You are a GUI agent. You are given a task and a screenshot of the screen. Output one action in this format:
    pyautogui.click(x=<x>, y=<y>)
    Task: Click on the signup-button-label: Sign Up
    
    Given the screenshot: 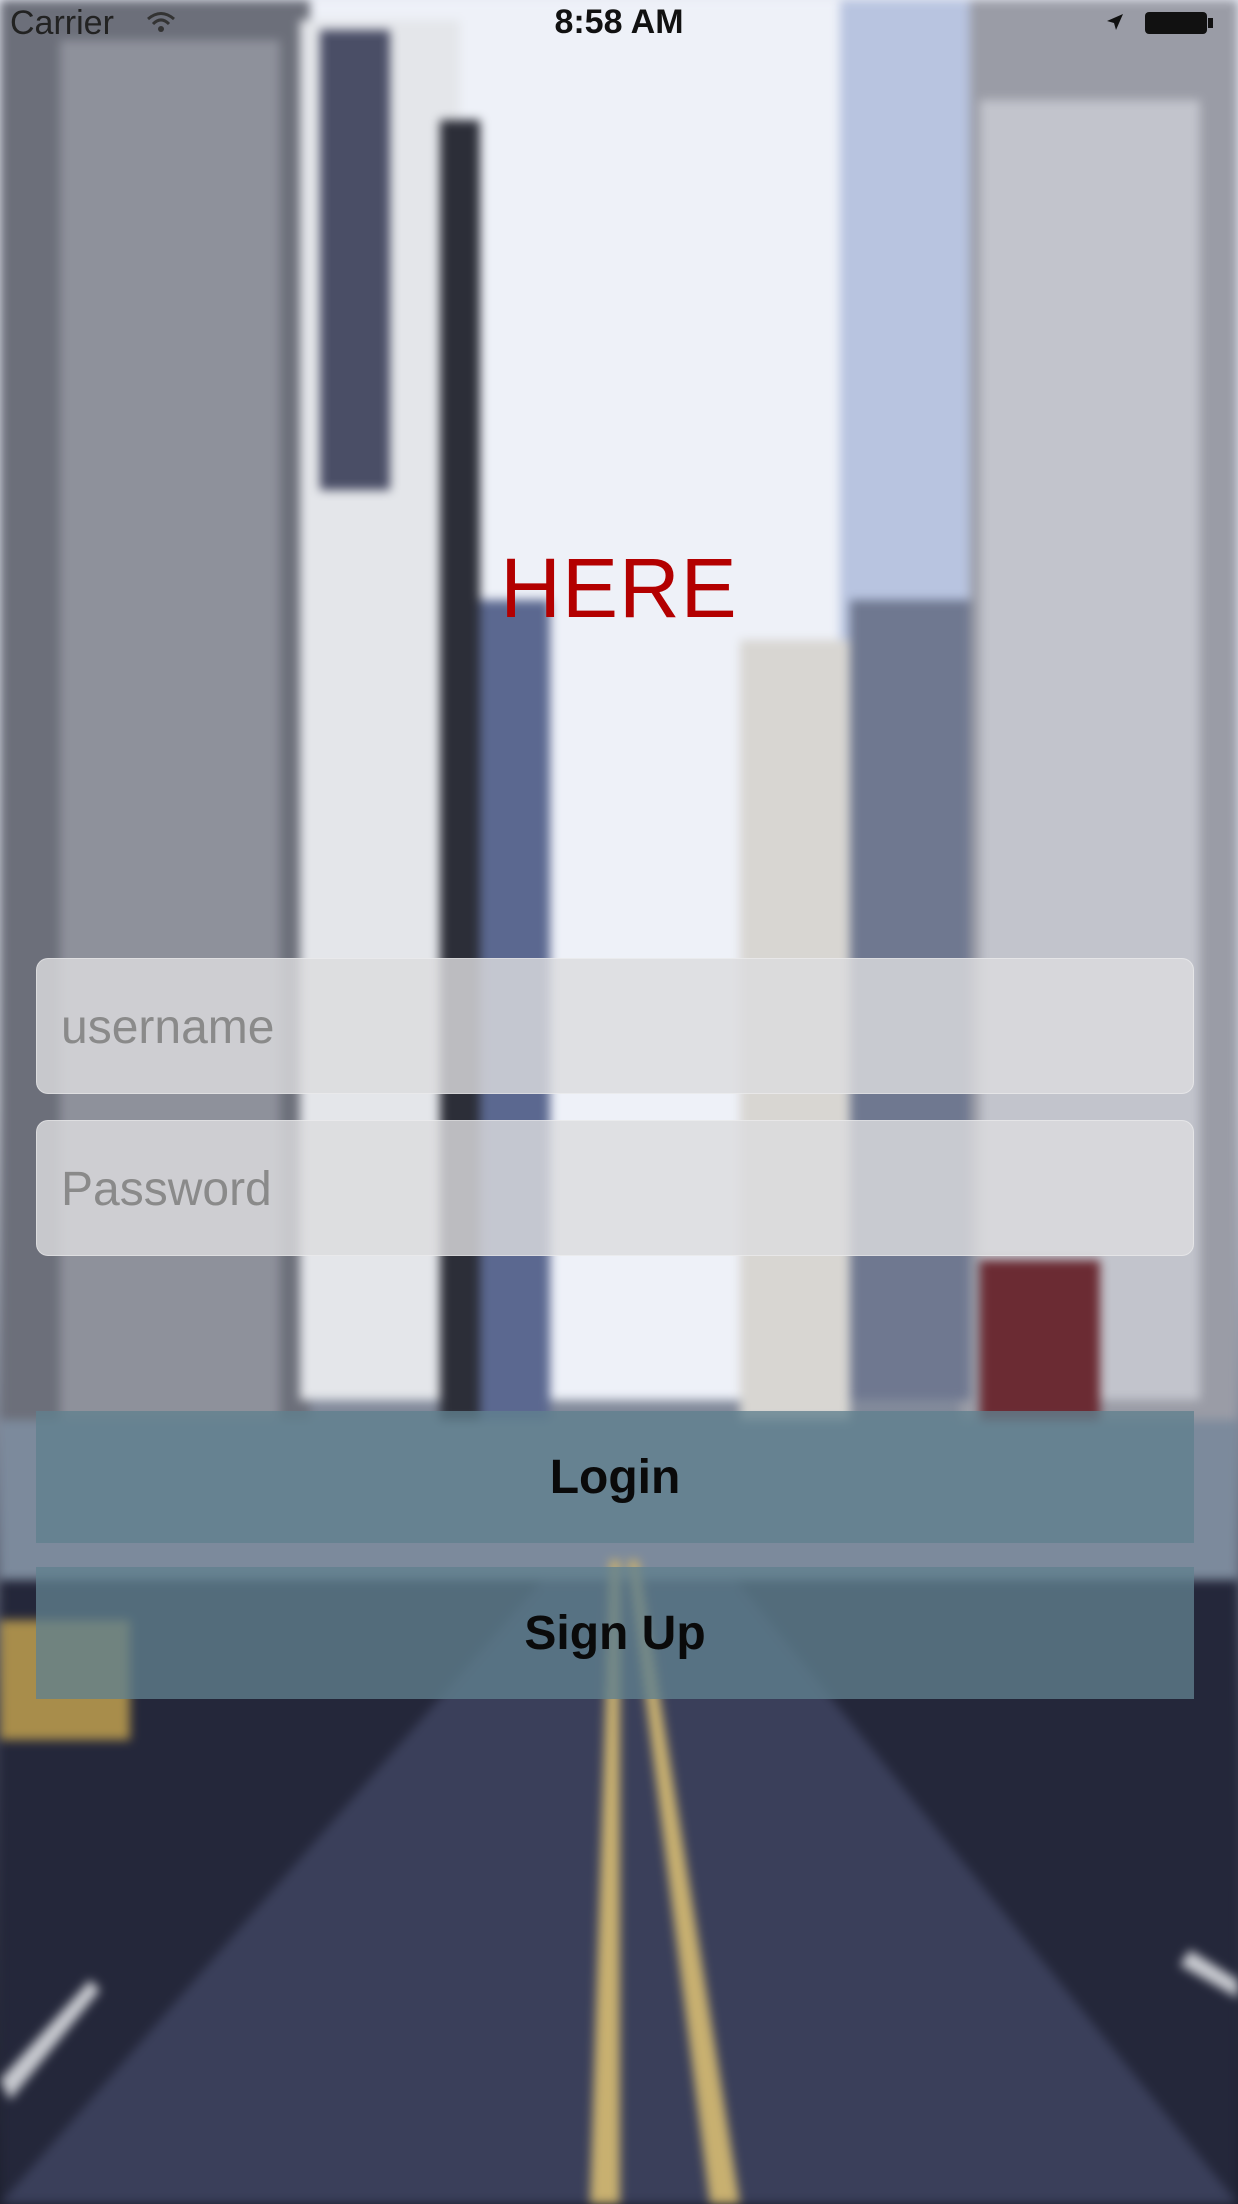 What is the action you would take?
    pyautogui.click(x=615, y=1633)
    